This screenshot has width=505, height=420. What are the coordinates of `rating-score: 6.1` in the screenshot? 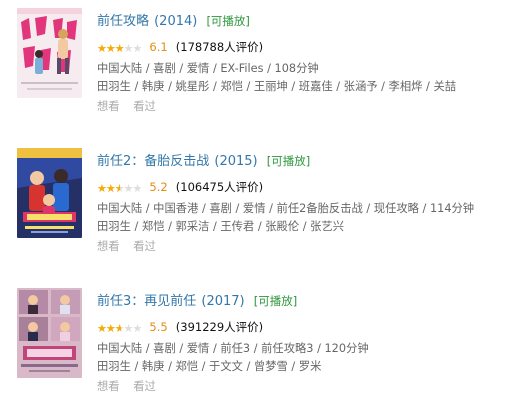 It's located at (158, 47).